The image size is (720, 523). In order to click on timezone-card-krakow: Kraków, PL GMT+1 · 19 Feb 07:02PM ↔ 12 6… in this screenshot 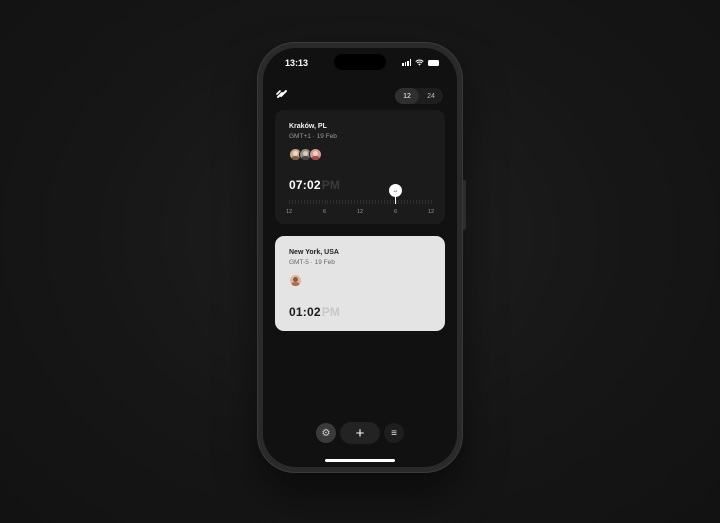, I will do `click(360, 167)`.